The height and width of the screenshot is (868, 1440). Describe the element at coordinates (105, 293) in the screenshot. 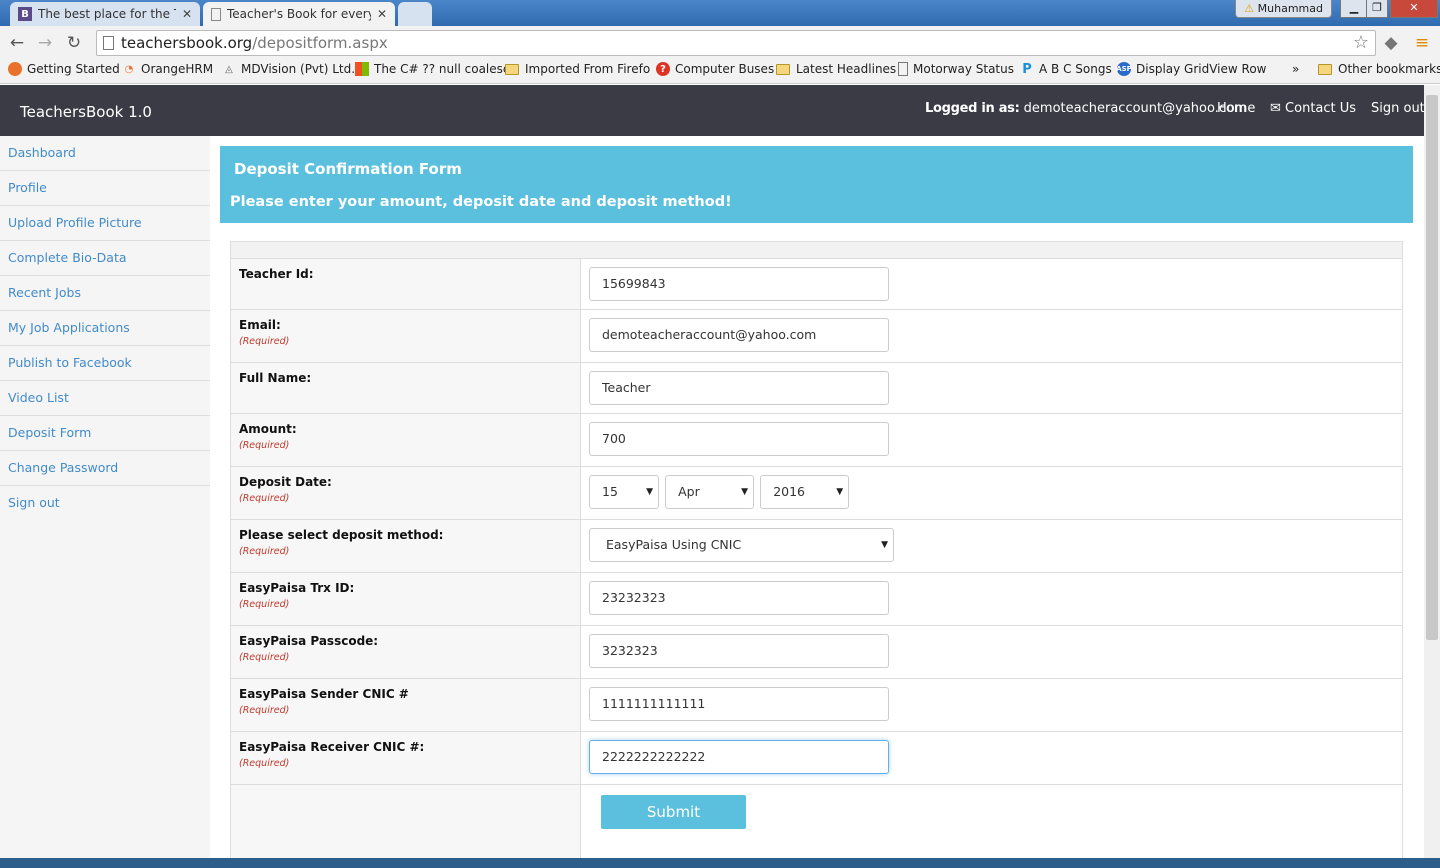

I see `sidebar-item-recent-jobs: Recent Jobs` at that location.